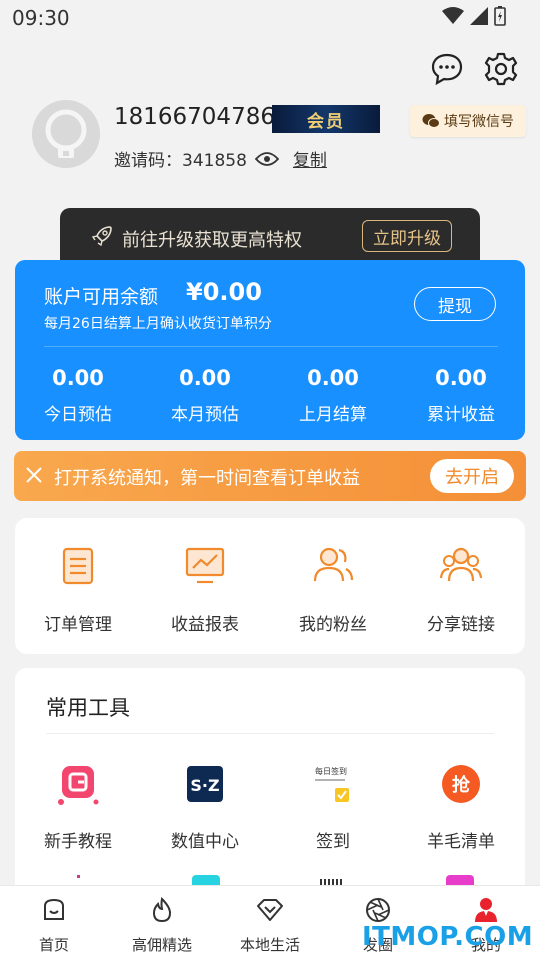 This screenshot has width=540, height=961. I want to click on diamond-icon, so click(270, 910).